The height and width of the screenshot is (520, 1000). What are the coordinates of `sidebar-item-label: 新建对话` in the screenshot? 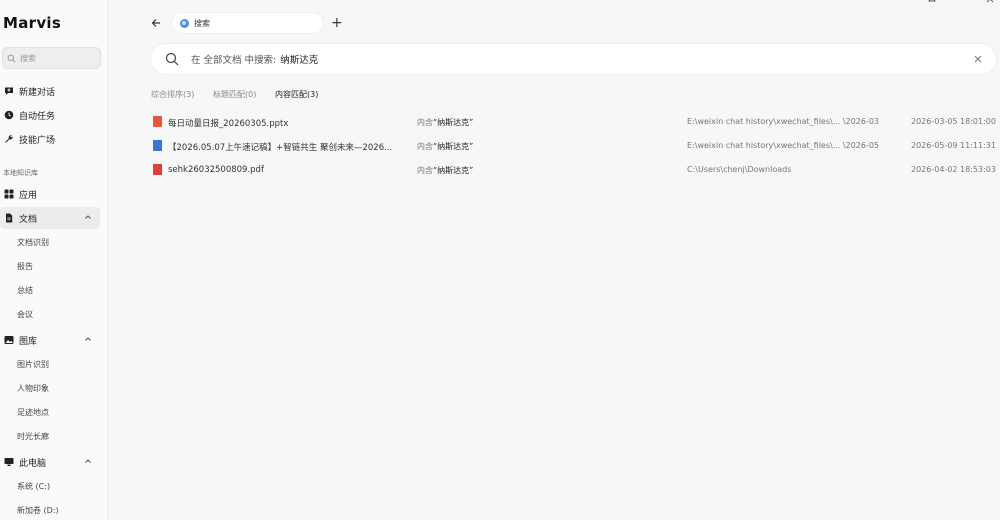 It's located at (37, 92).